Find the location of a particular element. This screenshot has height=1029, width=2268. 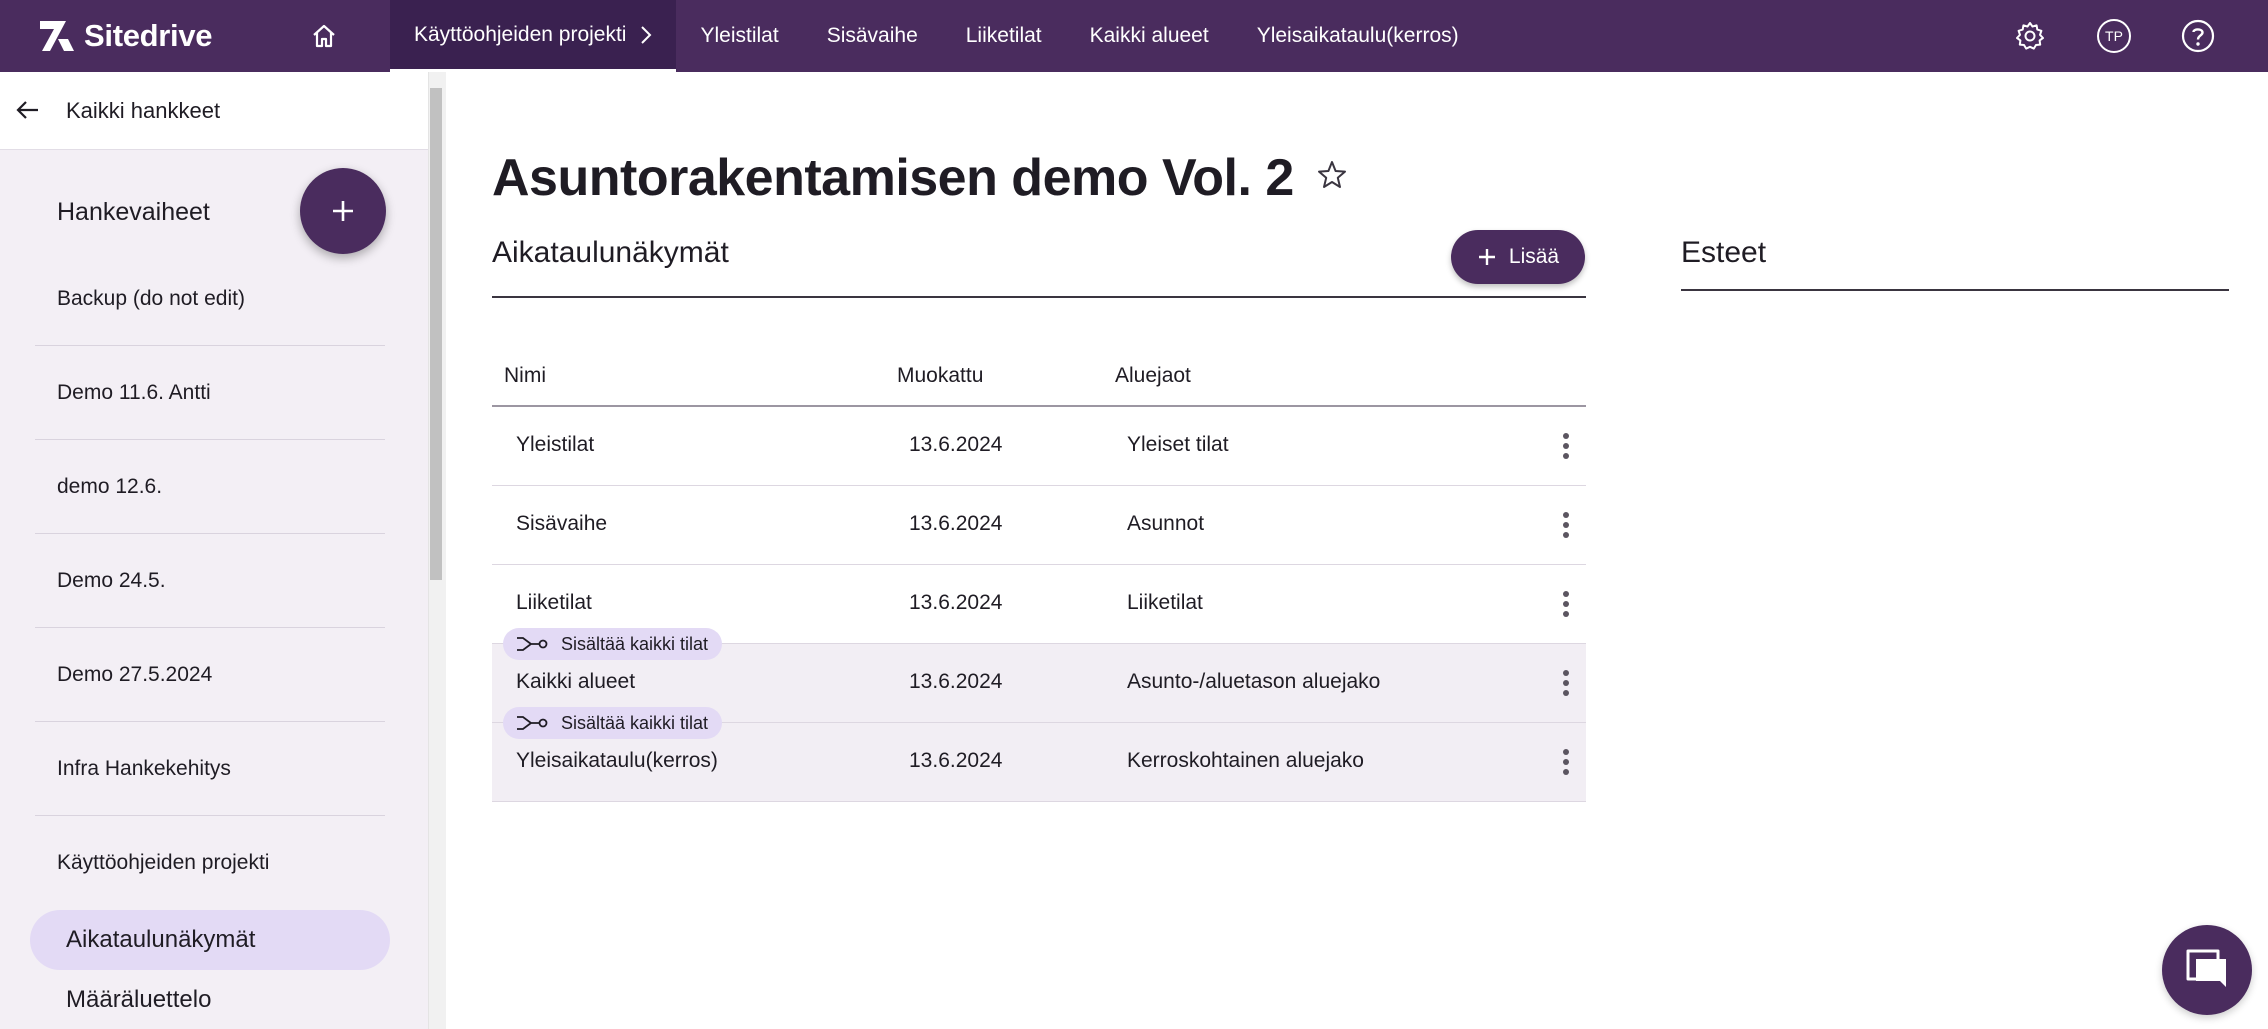

sidebar-subitem-maaraluettelo: Määräluettelo is located at coordinates (210, 999).